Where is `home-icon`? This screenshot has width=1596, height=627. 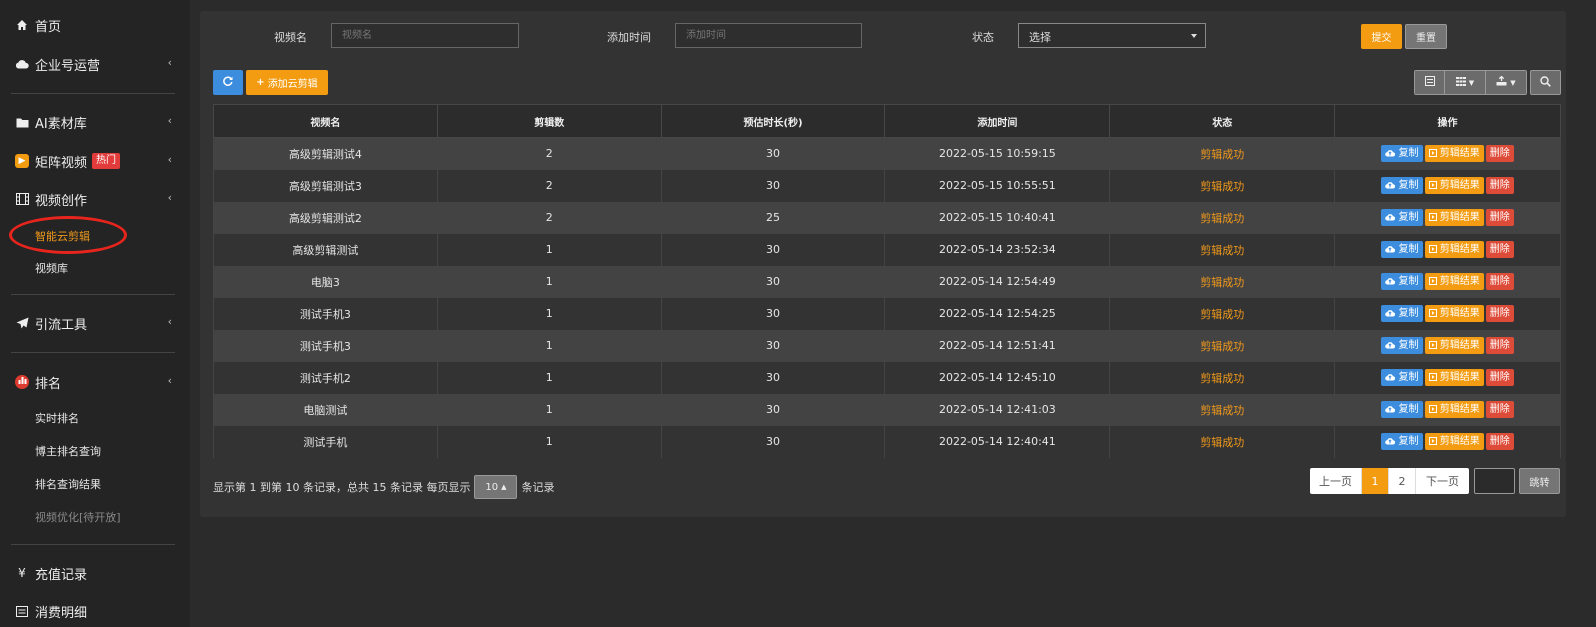 home-icon is located at coordinates (22, 25).